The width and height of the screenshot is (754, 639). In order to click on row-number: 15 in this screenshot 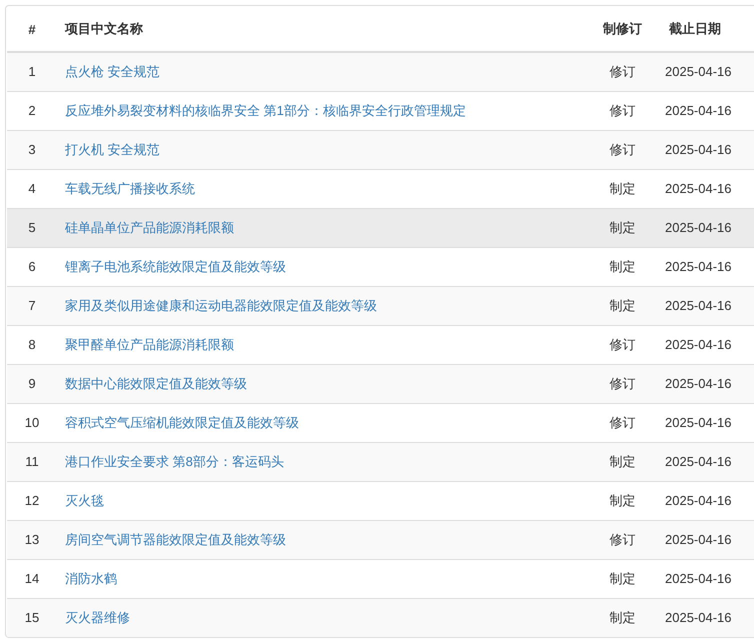, I will do `click(32, 617)`.